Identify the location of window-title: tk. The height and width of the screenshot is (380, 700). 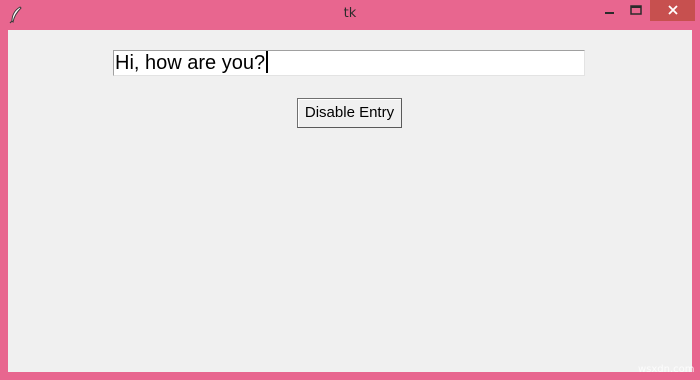
(350, 13).